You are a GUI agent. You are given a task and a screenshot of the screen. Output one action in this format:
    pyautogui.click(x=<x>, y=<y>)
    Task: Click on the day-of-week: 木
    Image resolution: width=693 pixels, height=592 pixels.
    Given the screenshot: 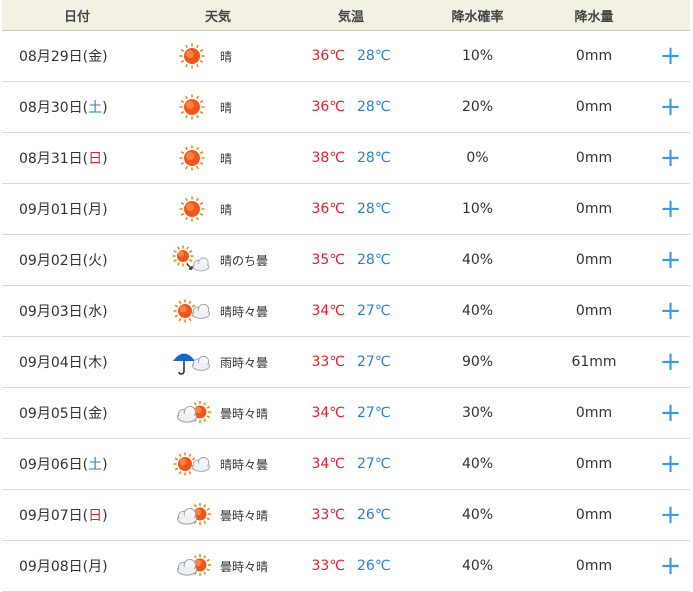 What is the action you would take?
    pyautogui.click(x=95, y=363)
    